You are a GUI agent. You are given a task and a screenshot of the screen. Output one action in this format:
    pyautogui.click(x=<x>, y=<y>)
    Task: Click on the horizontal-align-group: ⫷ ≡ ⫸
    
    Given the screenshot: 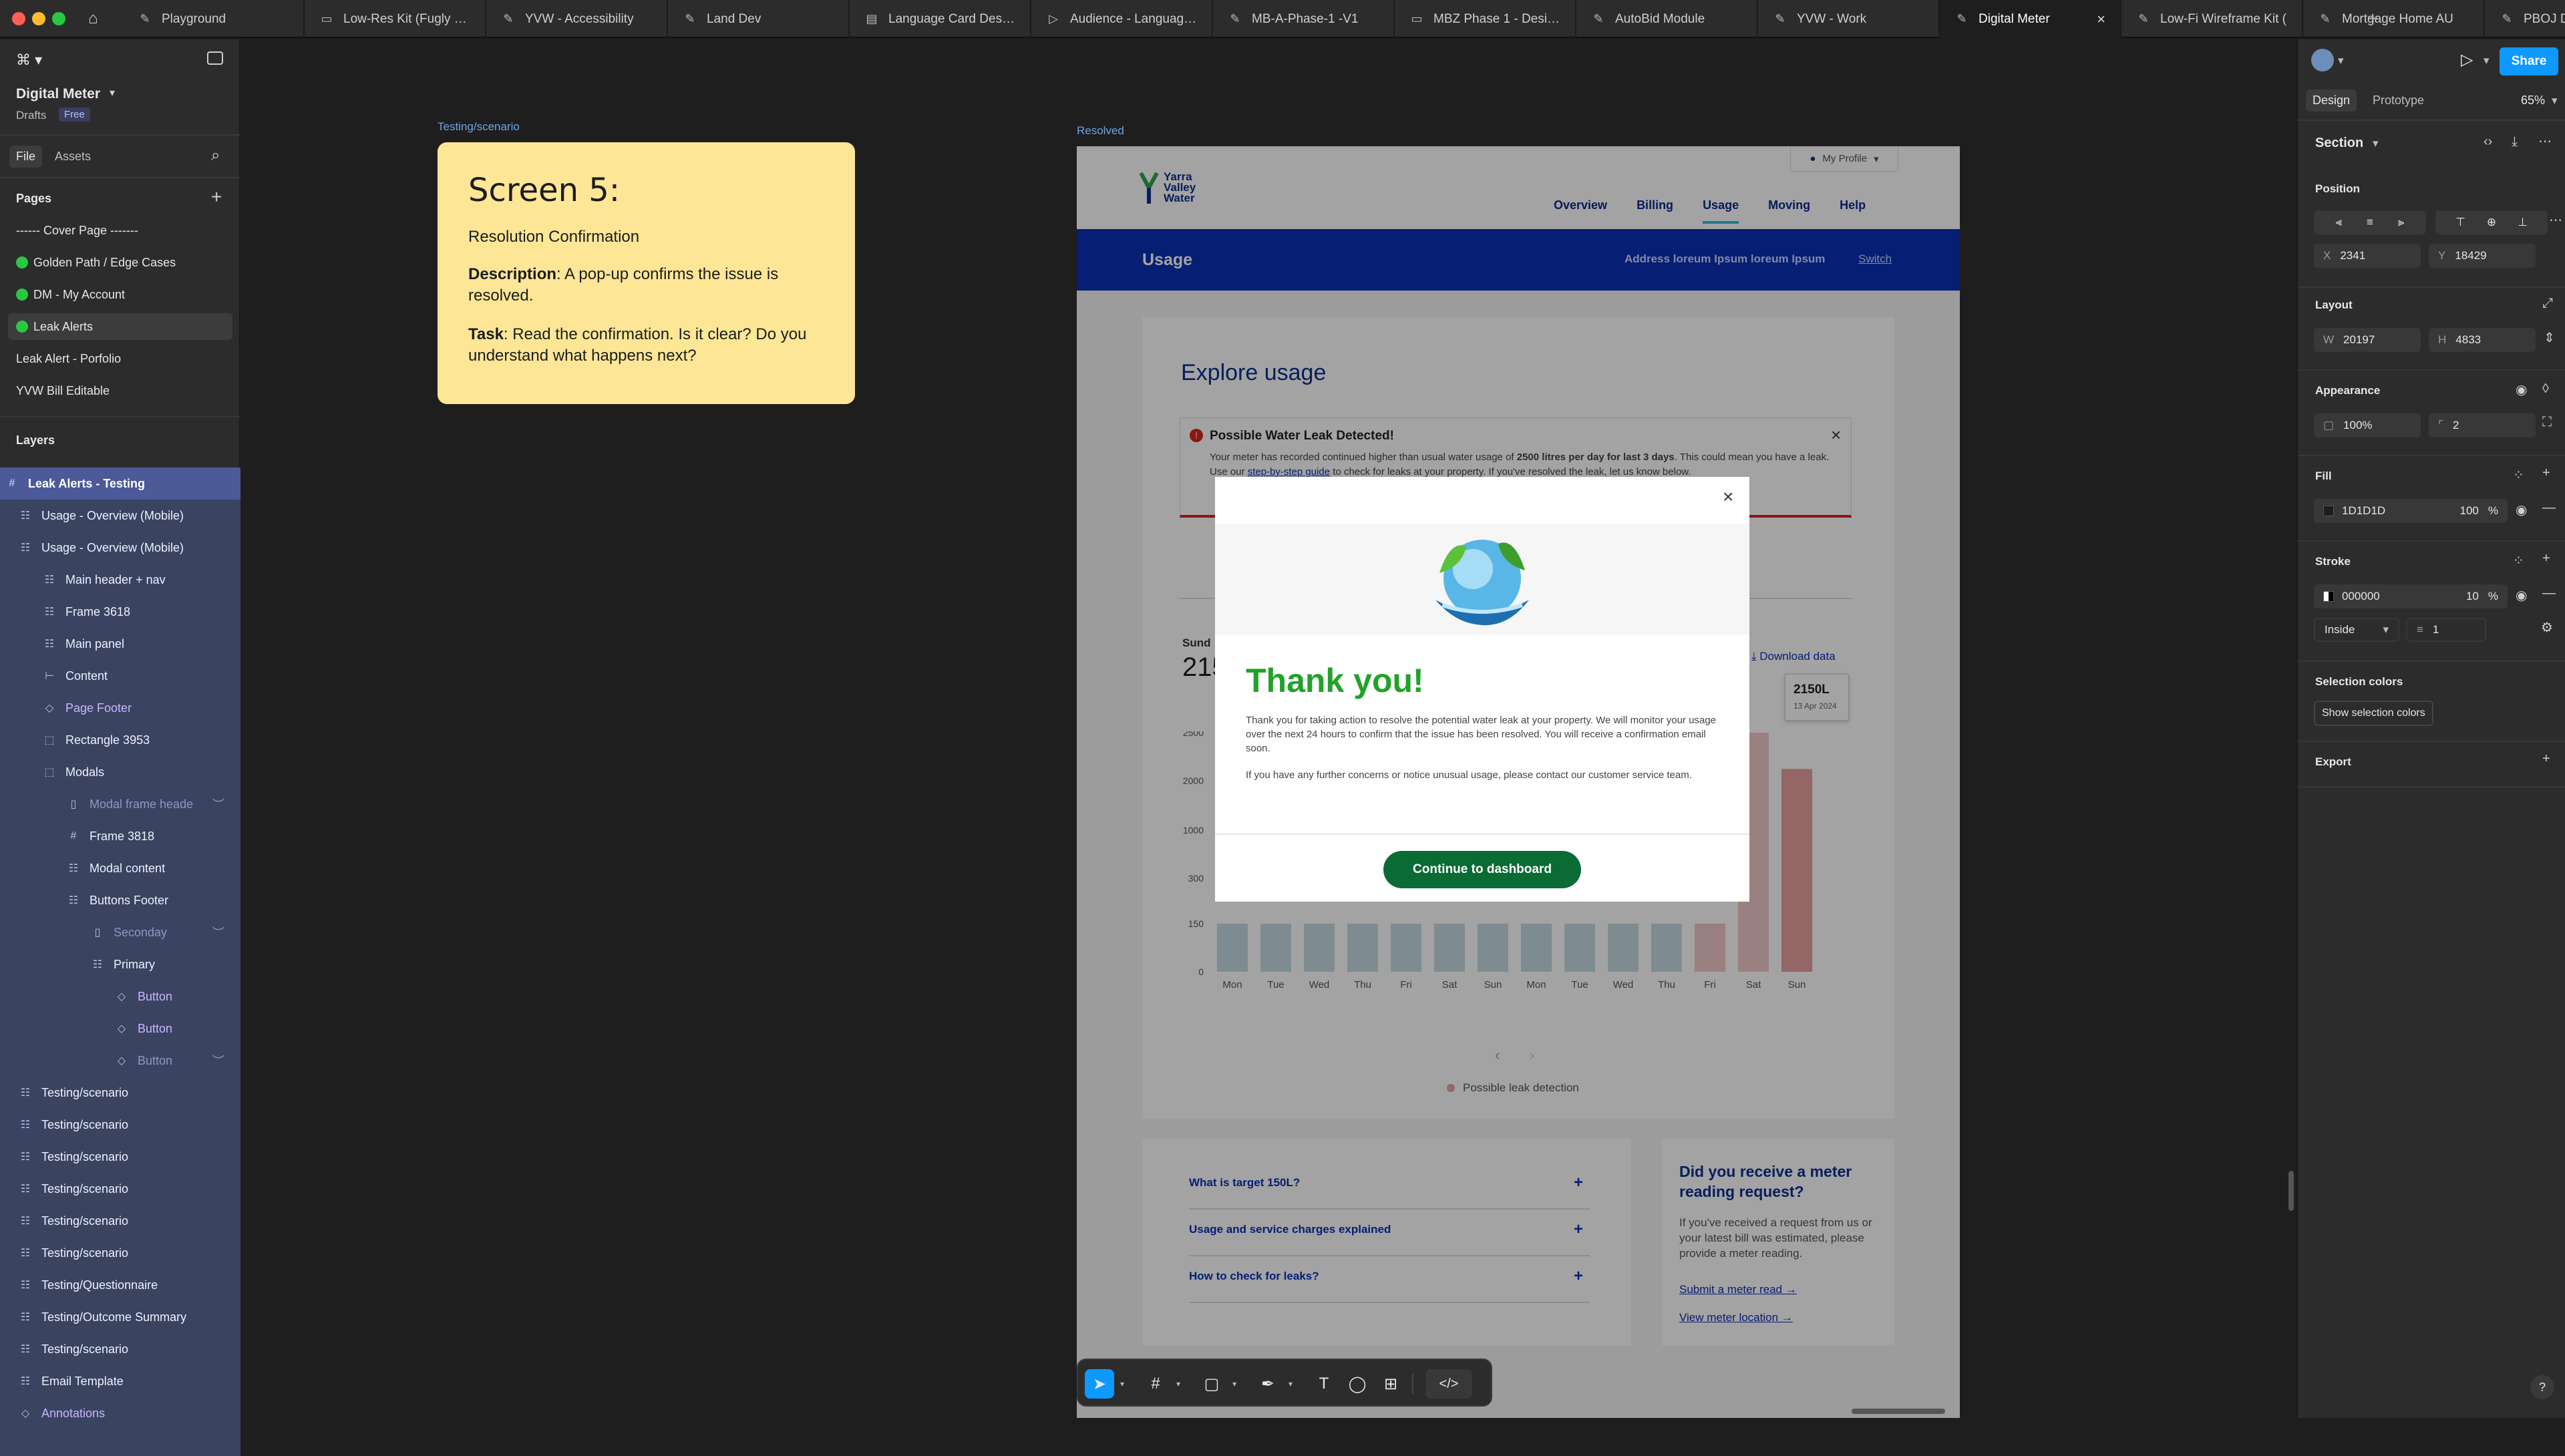 What is the action you would take?
    pyautogui.click(x=2370, y=222)
    